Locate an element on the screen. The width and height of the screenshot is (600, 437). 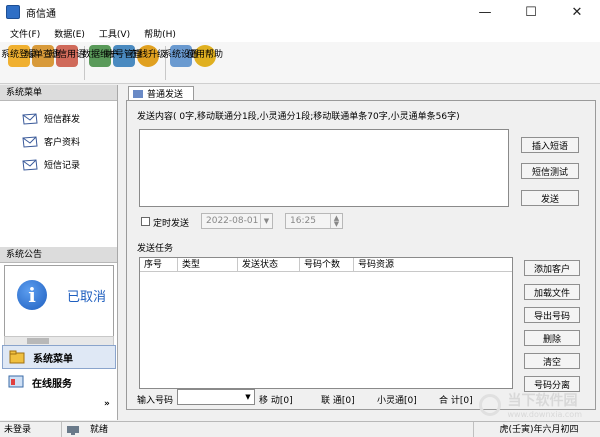
total-count: 合 计[0] is located at coordinates (456, 401).